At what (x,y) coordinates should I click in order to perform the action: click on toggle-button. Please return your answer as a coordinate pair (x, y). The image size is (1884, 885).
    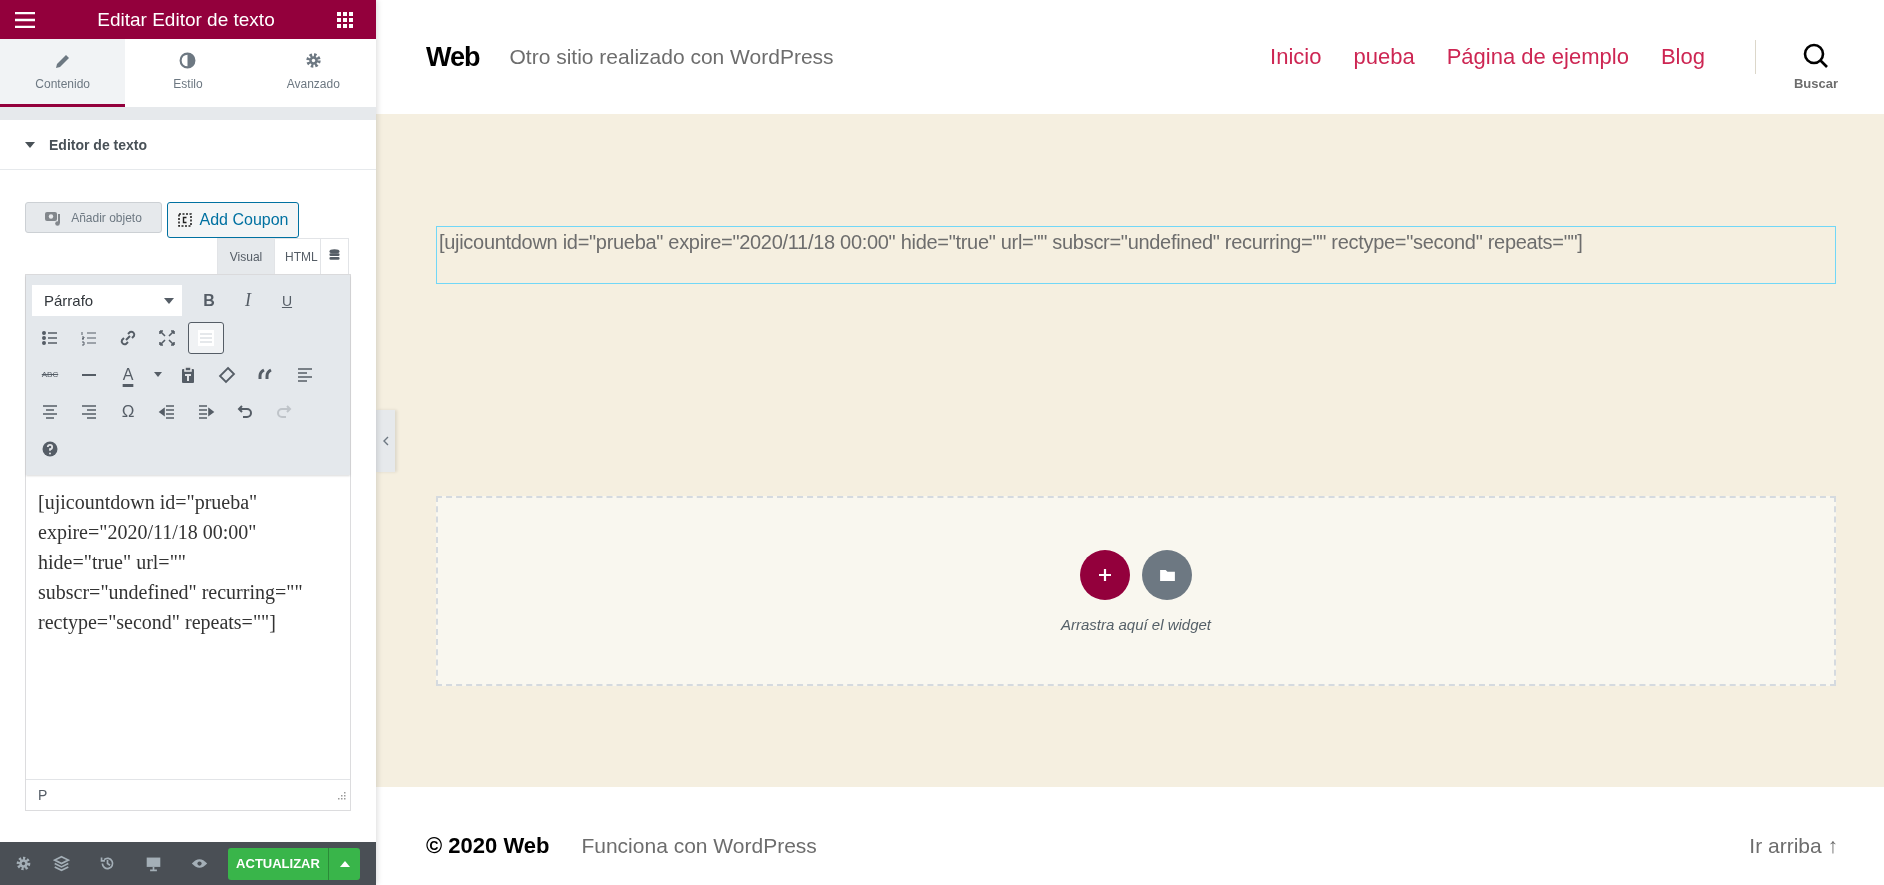
    Looking at the image, I should click on (206, 337).